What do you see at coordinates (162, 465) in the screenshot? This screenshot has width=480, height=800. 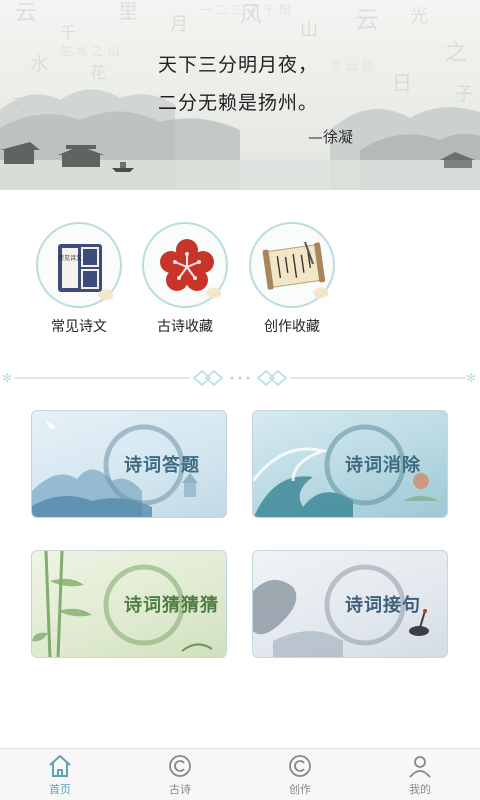 I see `card-title: 诗词答题` at bounding box center [162, 465].